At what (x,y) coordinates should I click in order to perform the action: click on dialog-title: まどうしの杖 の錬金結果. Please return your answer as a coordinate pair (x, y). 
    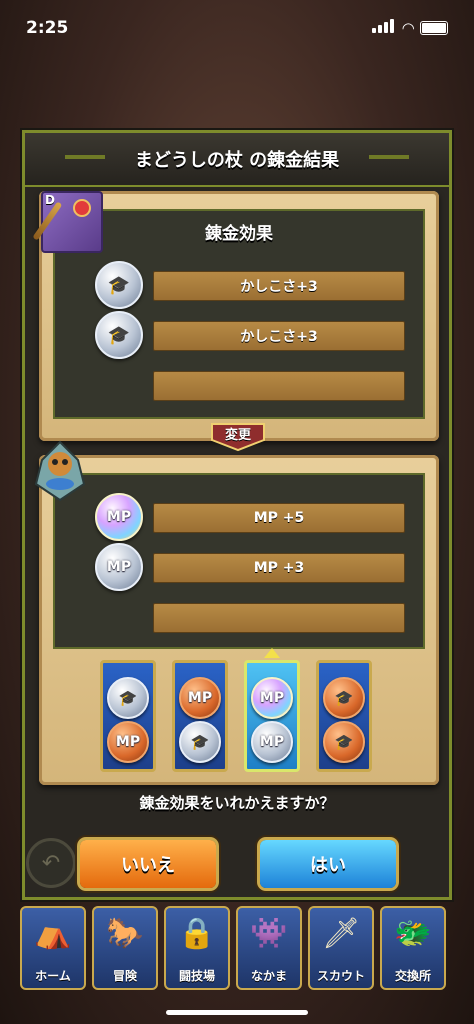
    Looking at the image, I should click on (237, 160).